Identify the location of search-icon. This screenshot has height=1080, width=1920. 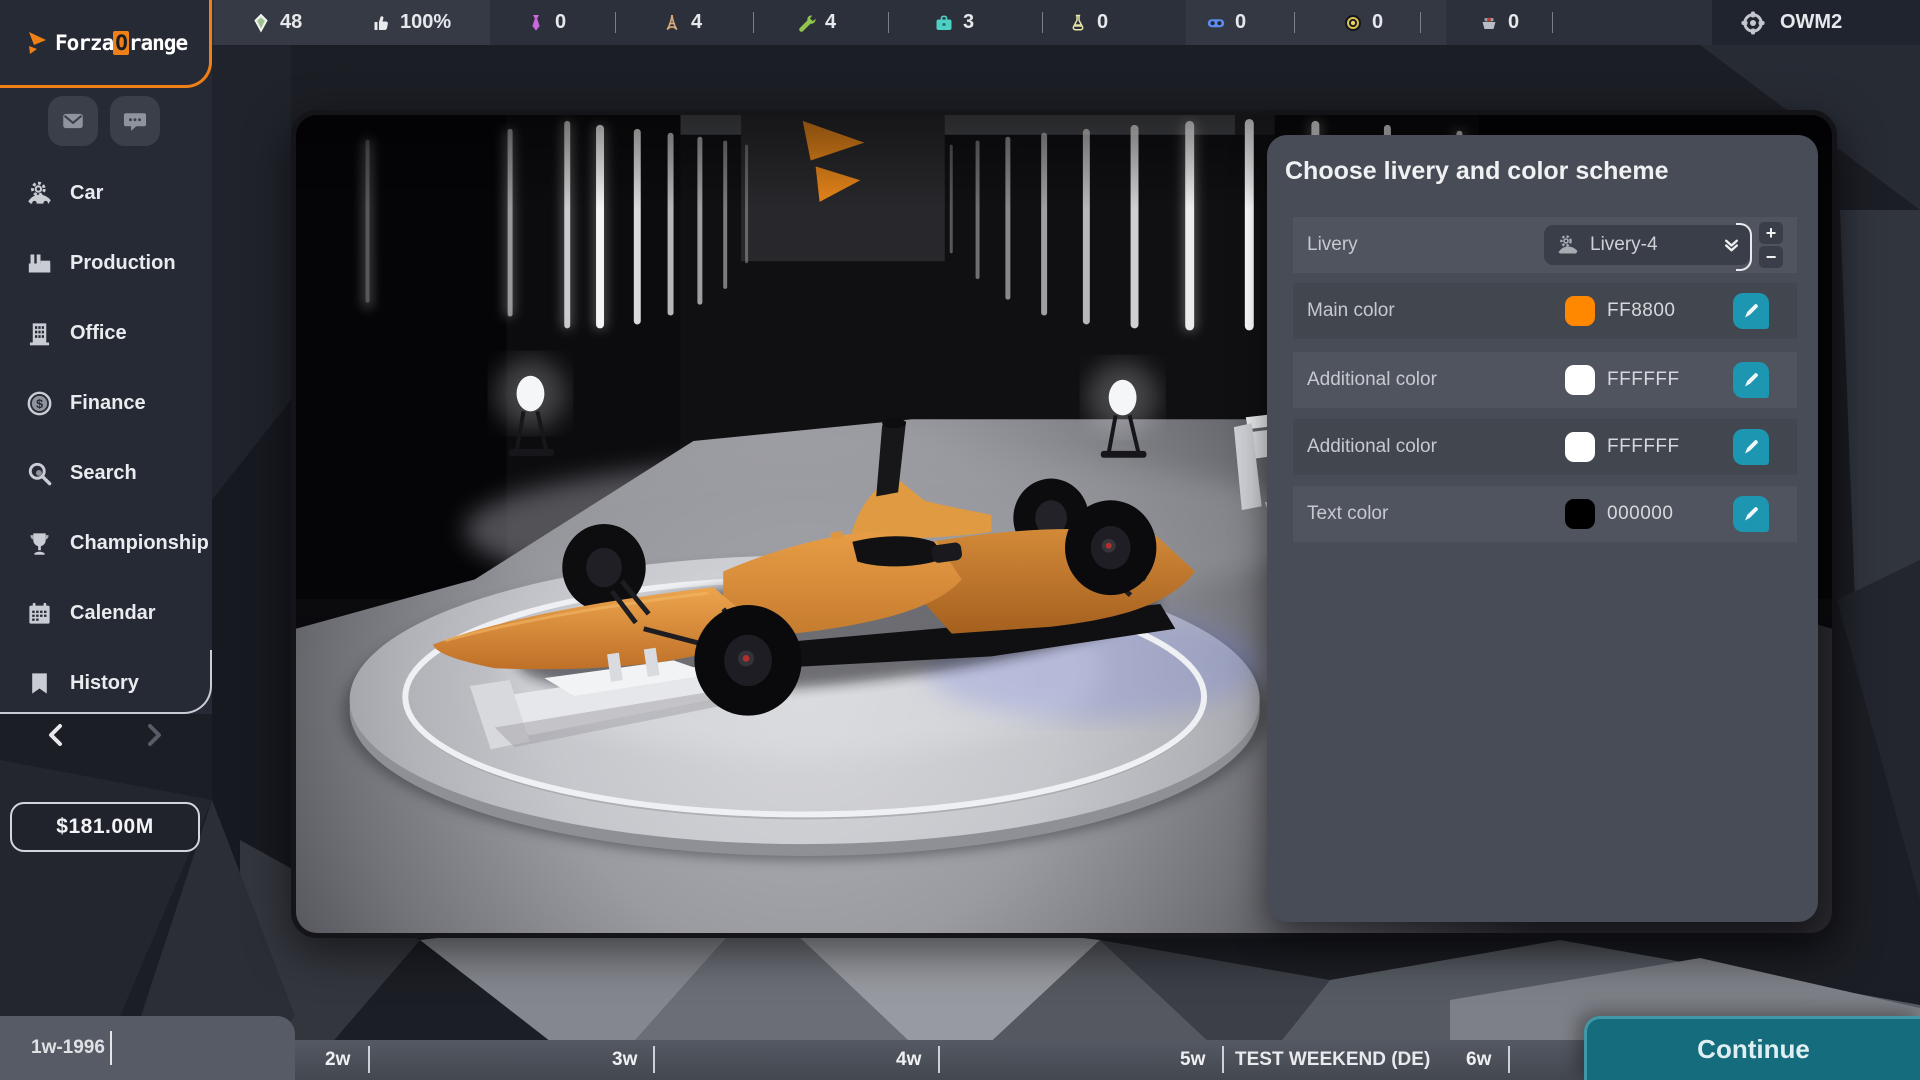
(39, 473).